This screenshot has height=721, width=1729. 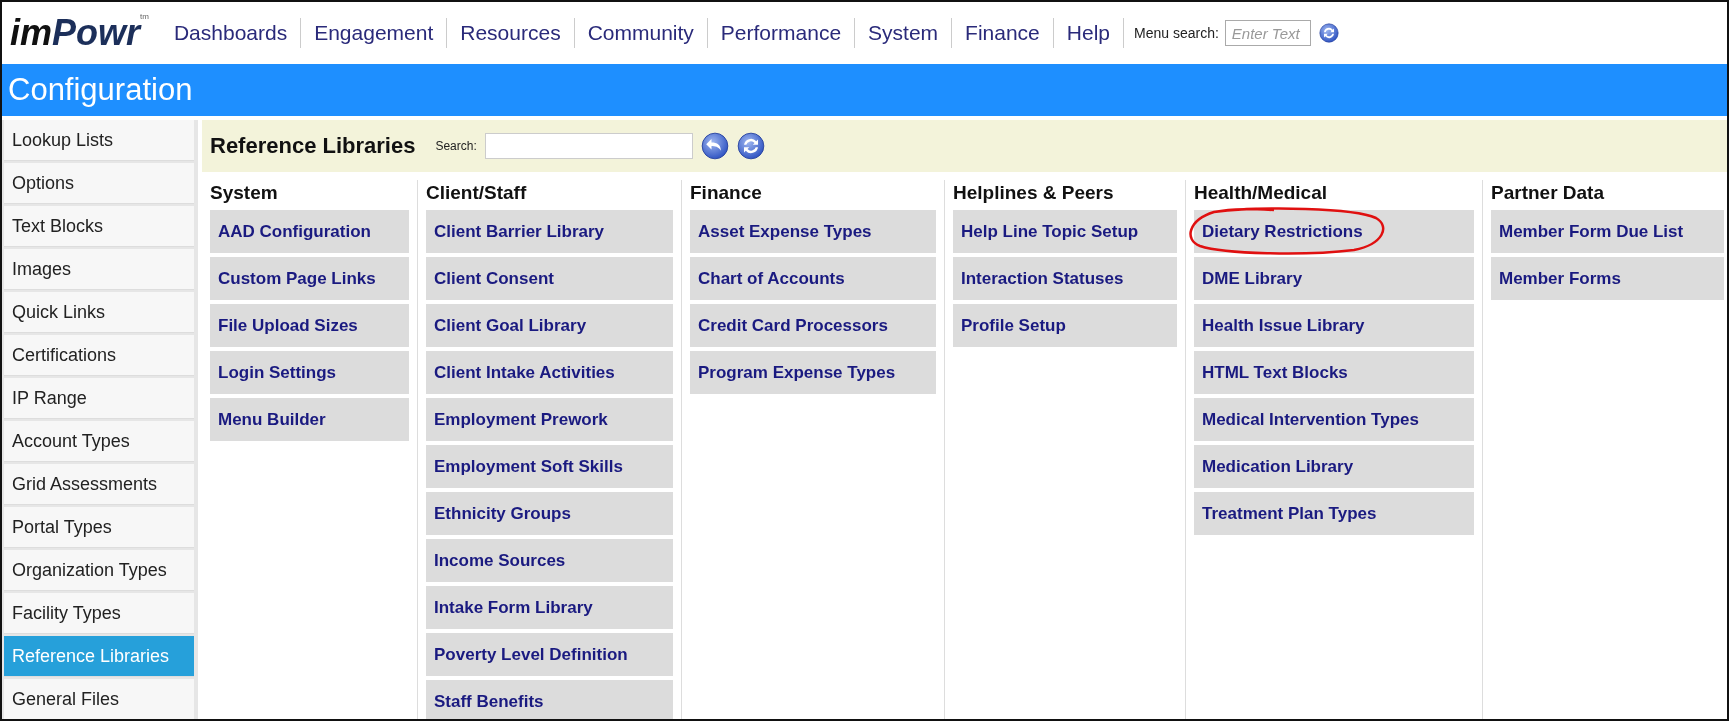 I want to click on library-link: Medical Intervention Types, so click(x=1334, y=419).